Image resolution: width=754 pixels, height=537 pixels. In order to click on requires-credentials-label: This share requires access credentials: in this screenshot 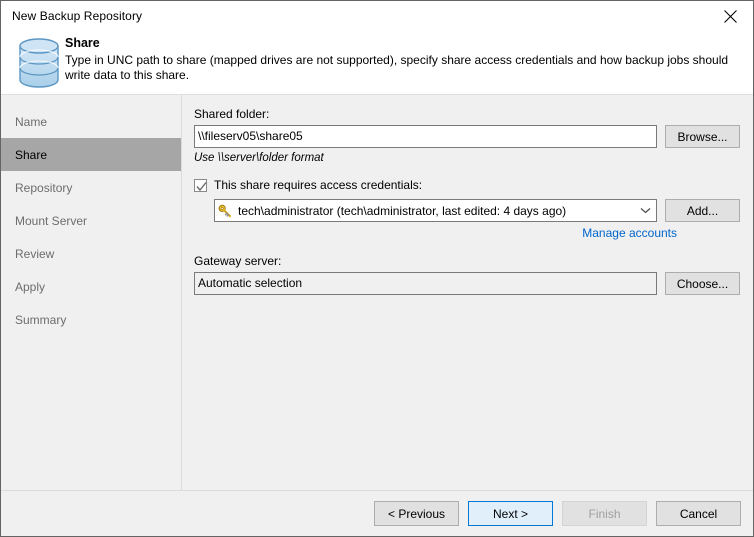, I will do `click(318, 185)`.